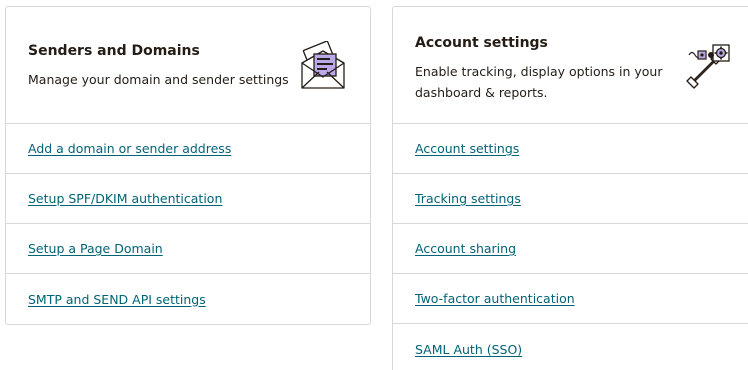  What do you see at coordinates (129, 148) in the screenshot?
I see `add-domain-link: Add a domain or sender address` at bounding box center [129, 148].